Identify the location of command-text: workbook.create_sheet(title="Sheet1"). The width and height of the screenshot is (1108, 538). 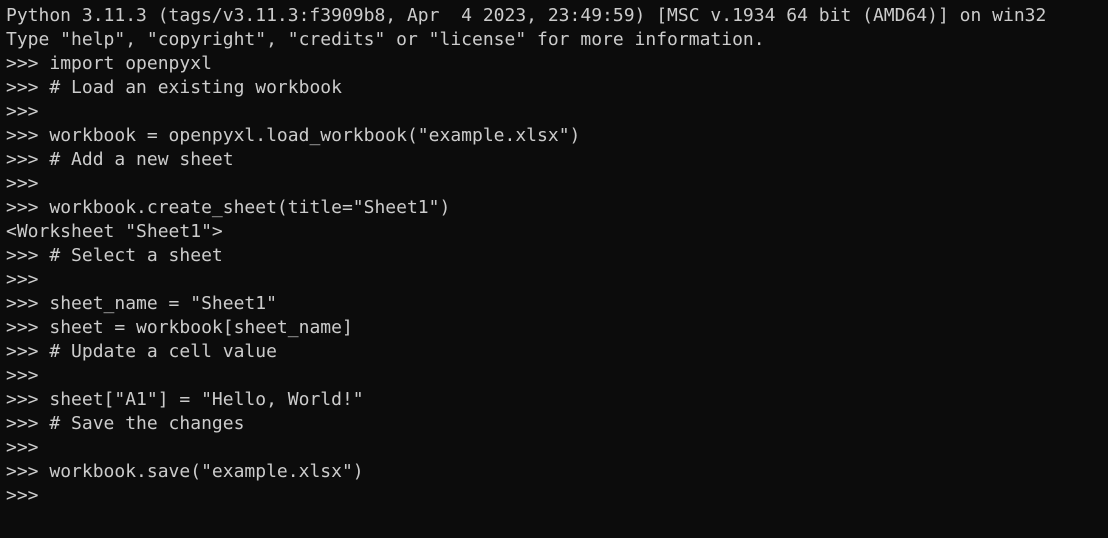
(244, 207).